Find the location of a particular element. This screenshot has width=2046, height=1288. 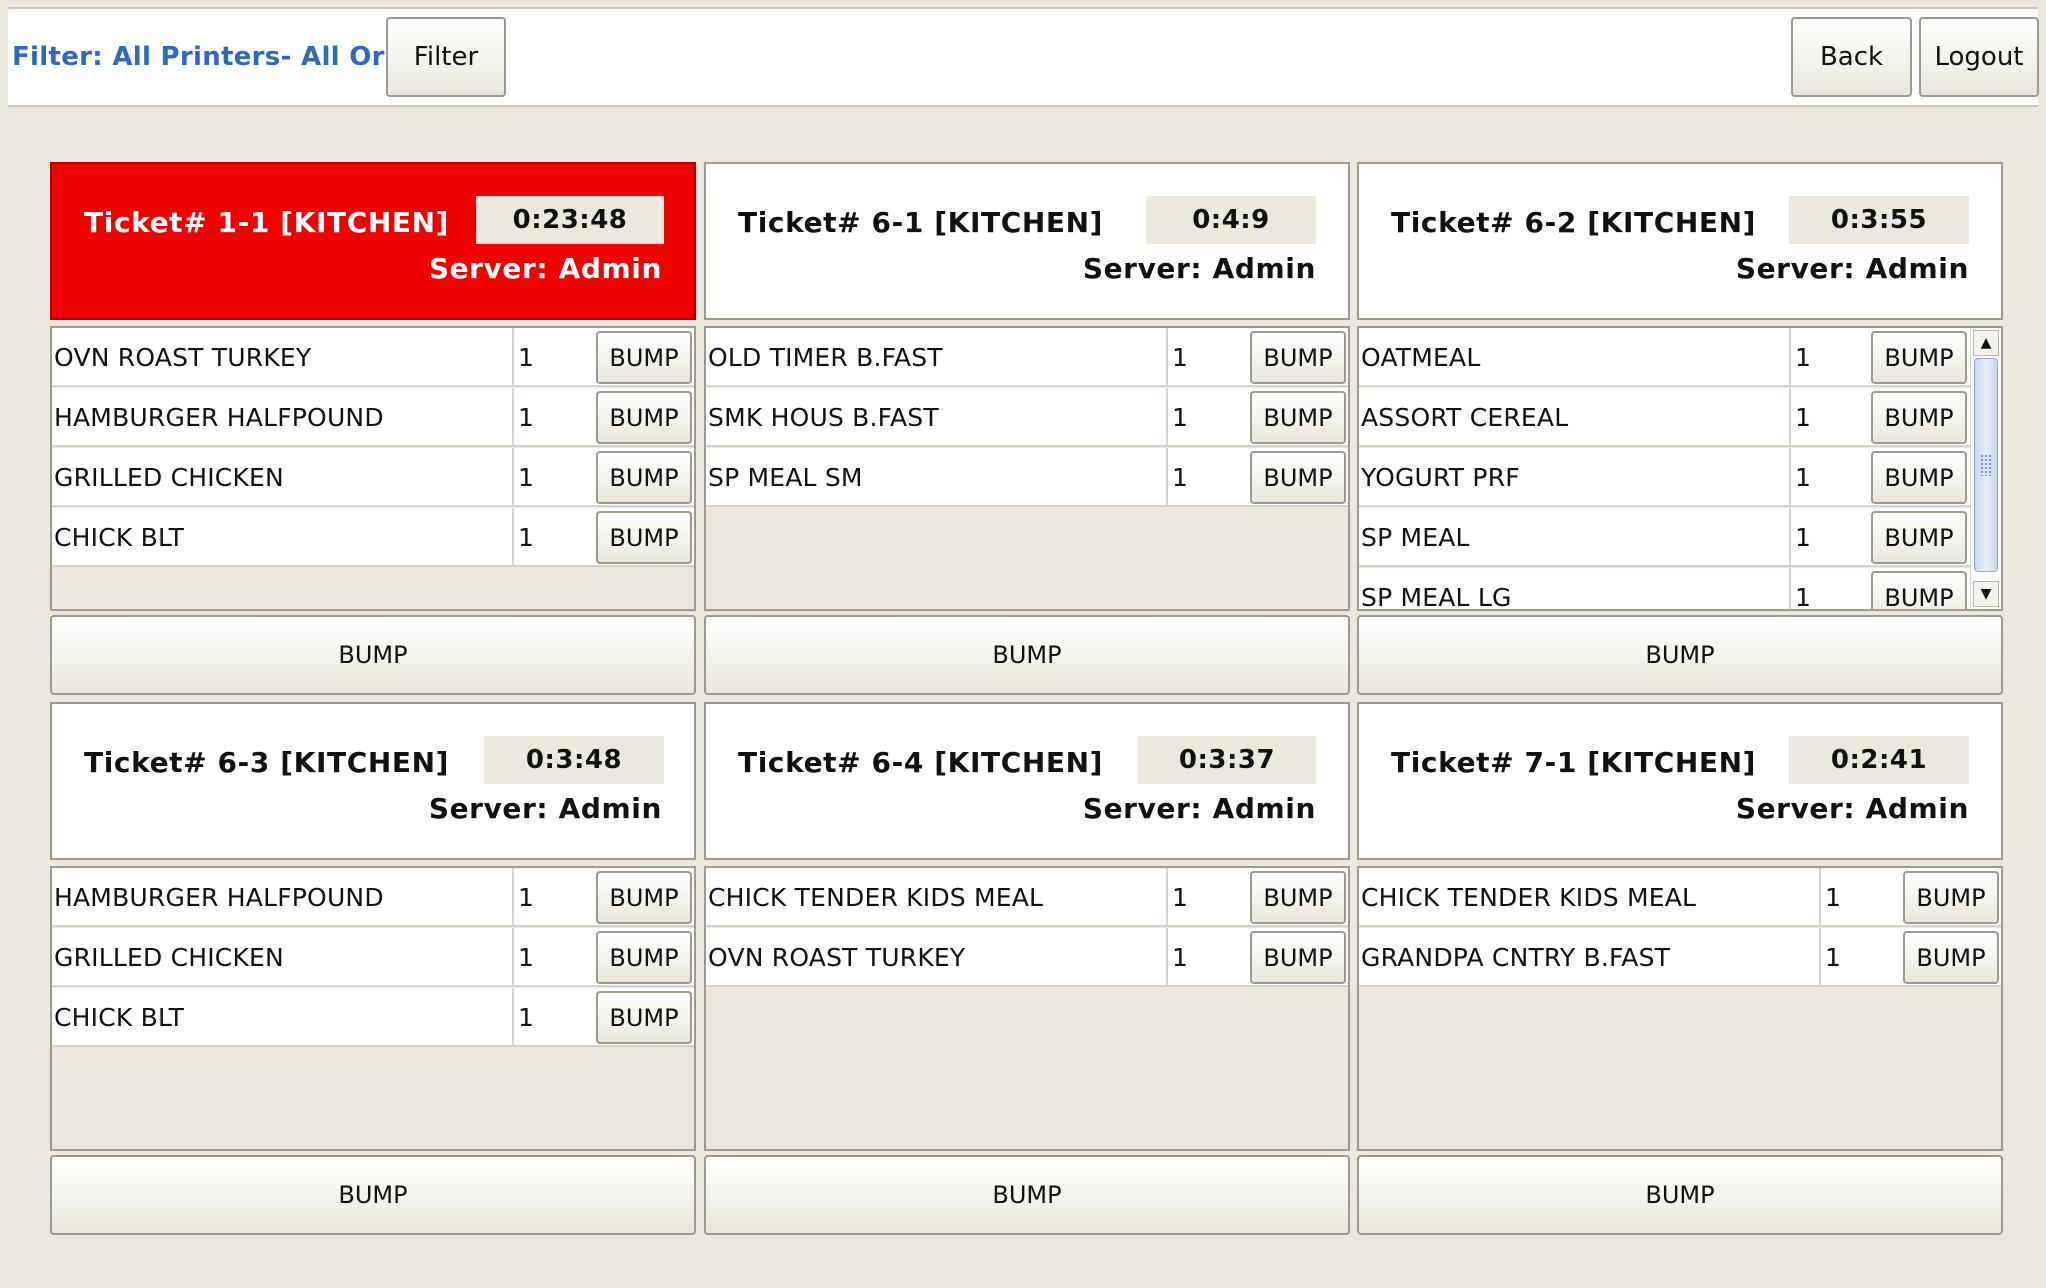

item-name: SMK HOUS B.FAST is located at coordinates (823, 417).